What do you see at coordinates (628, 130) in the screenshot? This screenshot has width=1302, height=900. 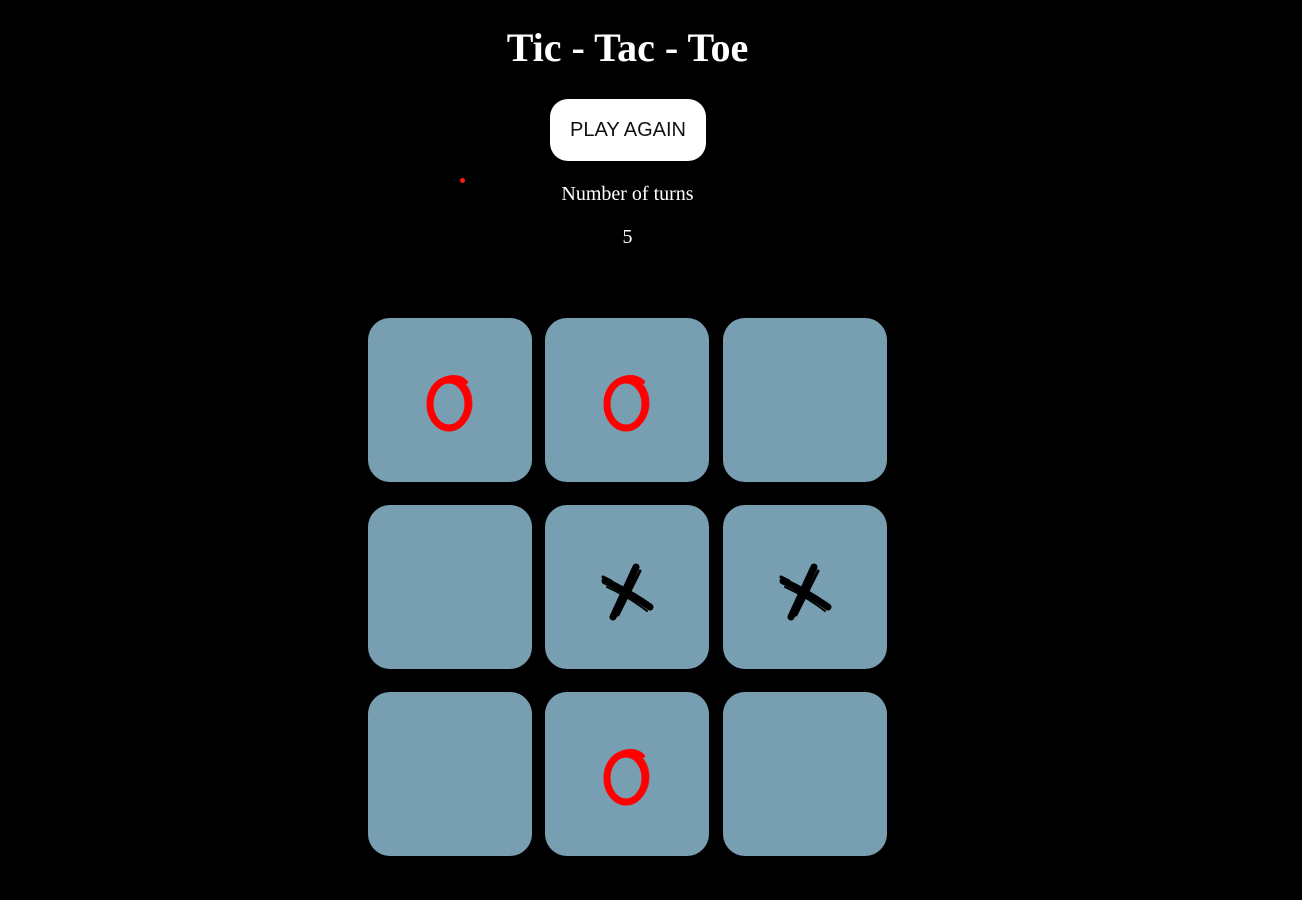 I see `play-again-button: PLAY AGAIN` at bounding box center [628, 130].